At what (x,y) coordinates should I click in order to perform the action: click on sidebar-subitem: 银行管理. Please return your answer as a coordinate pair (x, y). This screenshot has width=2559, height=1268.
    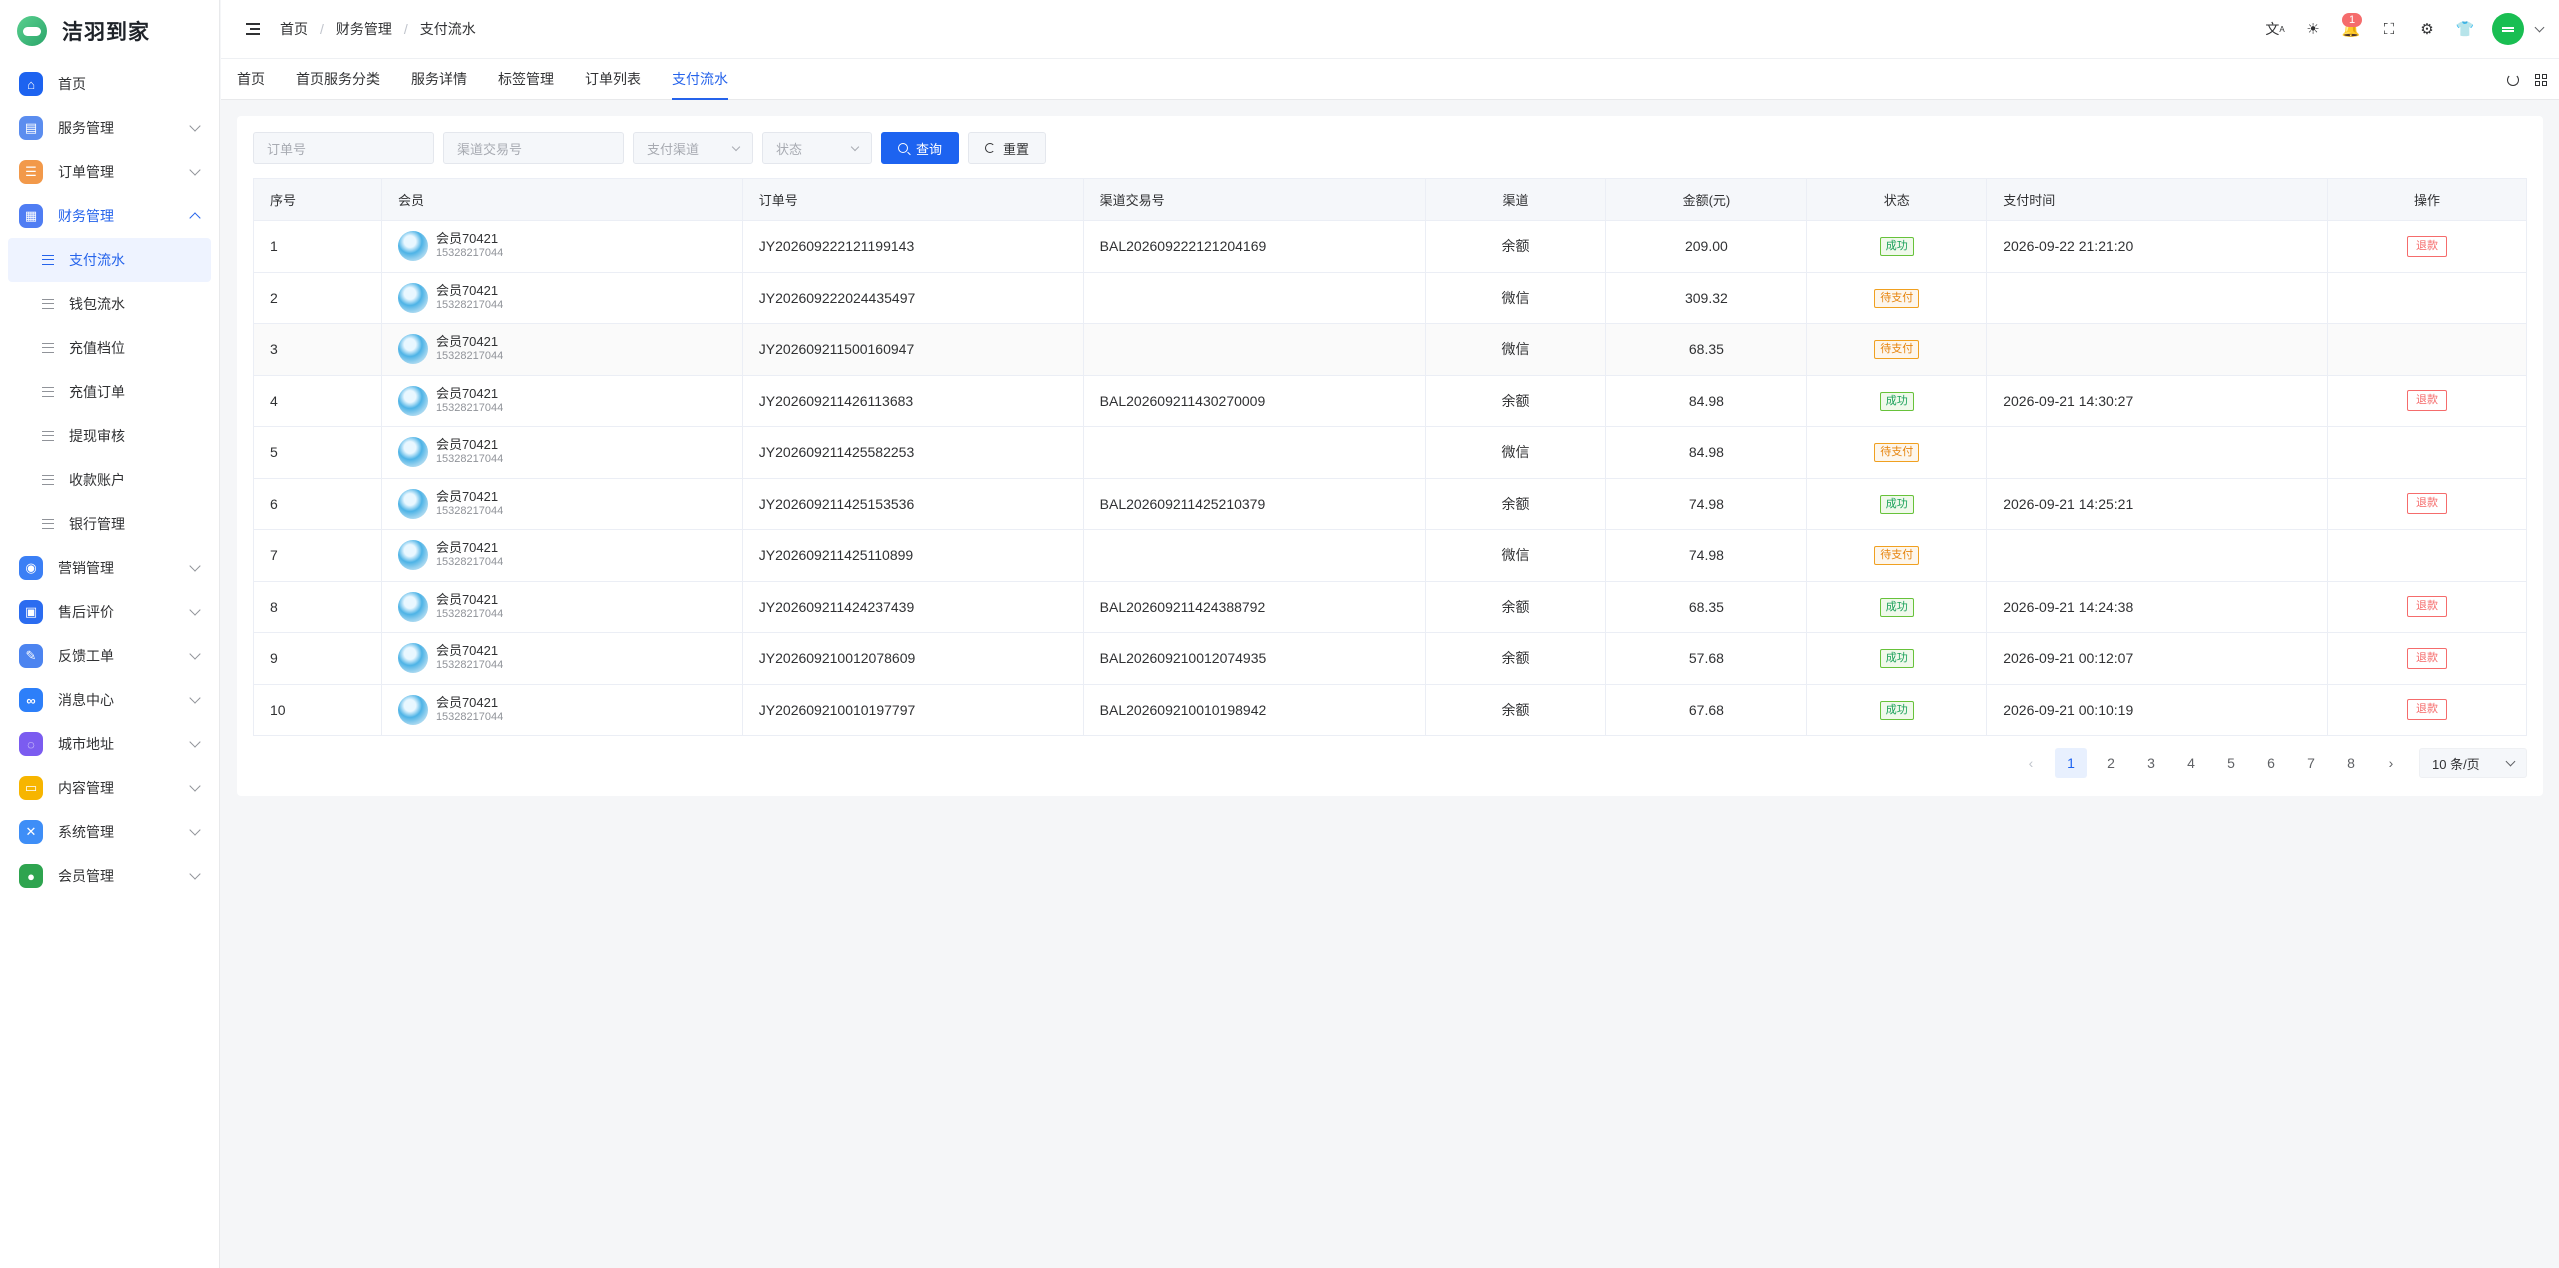
    Looking at the image, I should click on (109, 524).